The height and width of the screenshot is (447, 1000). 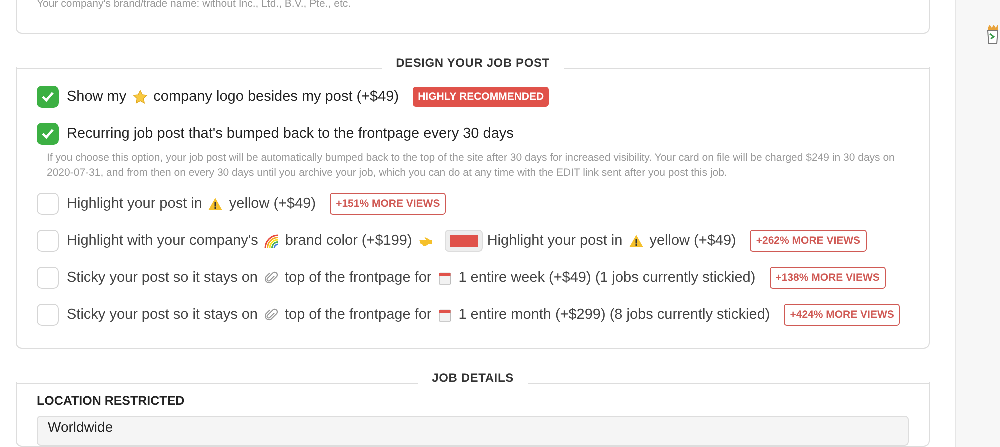 What do you see at coordinates (473, 63) in the screenshot?
I see `section-title: DESIGN YOUR JOB POST` at bounding box center [473, 63].